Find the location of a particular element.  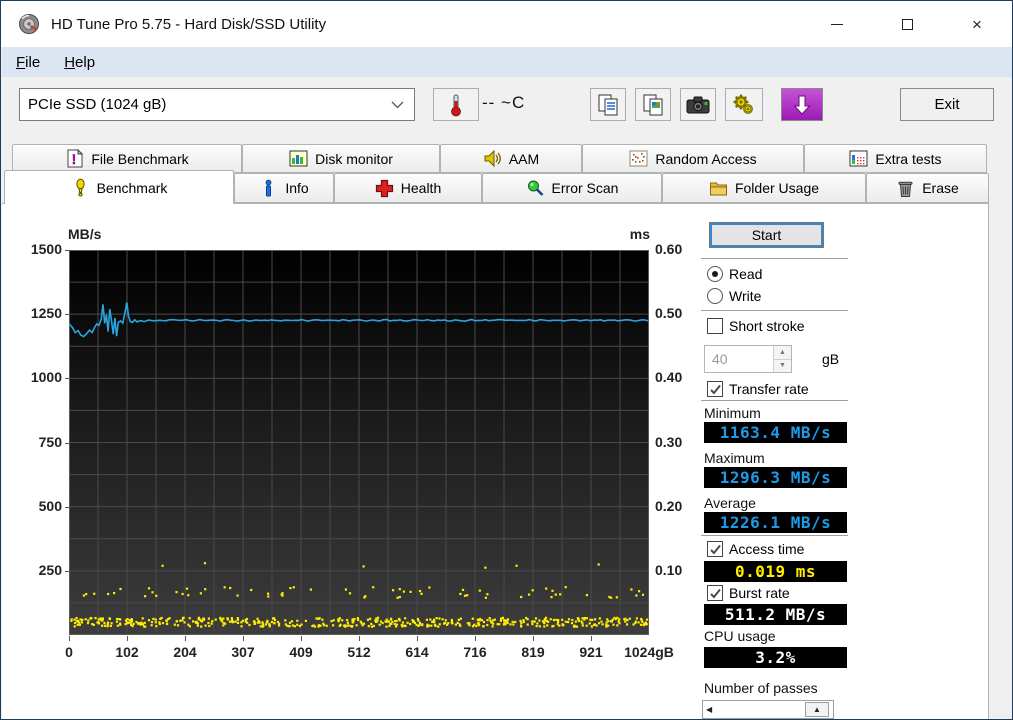

random-access-icon is located at coordinates (638, 158).